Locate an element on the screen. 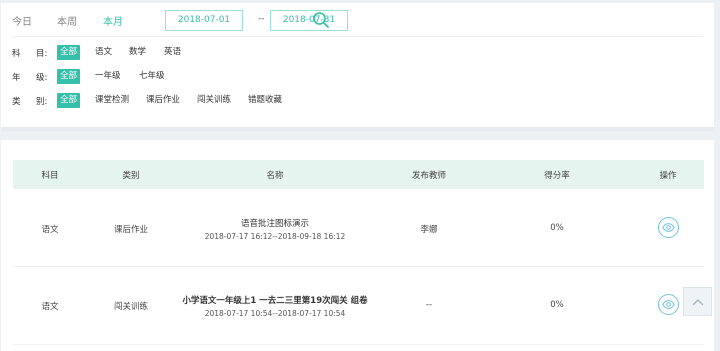  row-time-range: 2018-07-17 16:12--2018-09-18 16:12 is located at coordinates (275, 236).